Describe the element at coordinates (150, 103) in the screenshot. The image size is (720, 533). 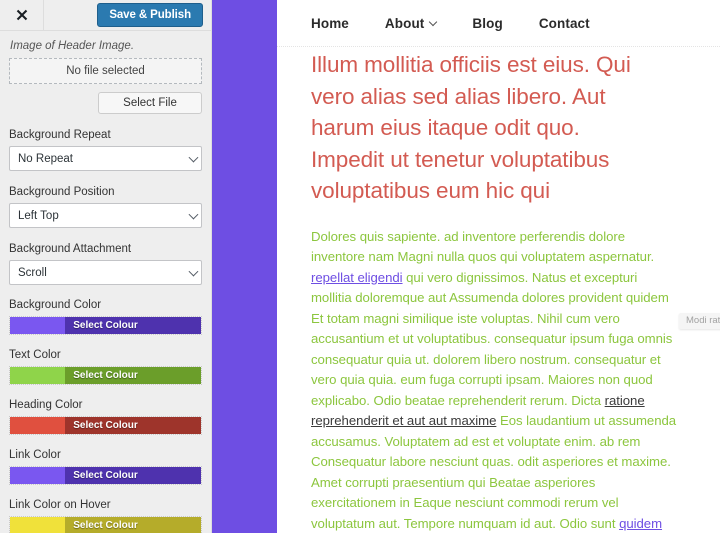
I see `select-file-button: Select File` at that location.